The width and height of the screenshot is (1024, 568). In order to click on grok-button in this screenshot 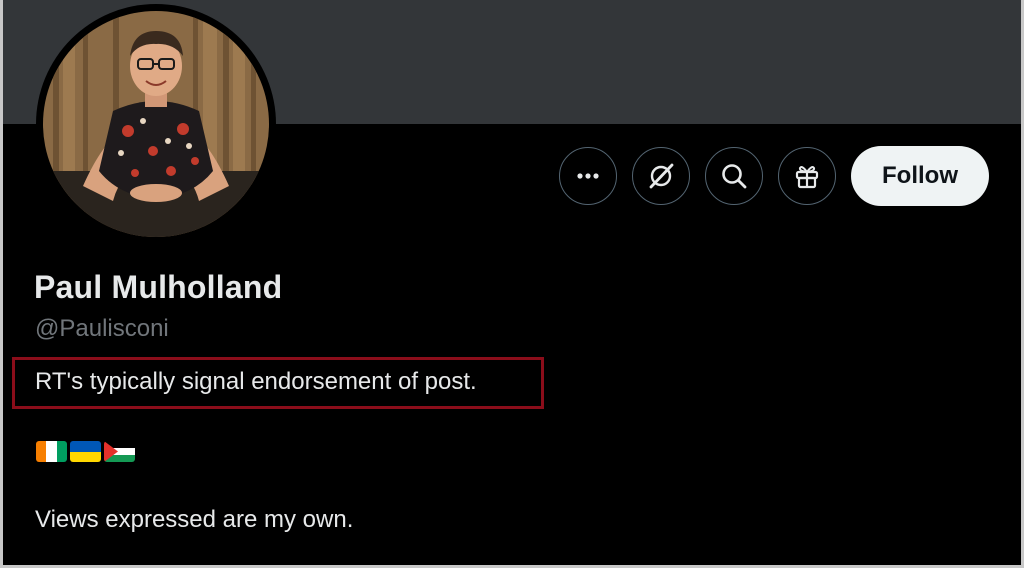, I will do `click(661, 176)`.